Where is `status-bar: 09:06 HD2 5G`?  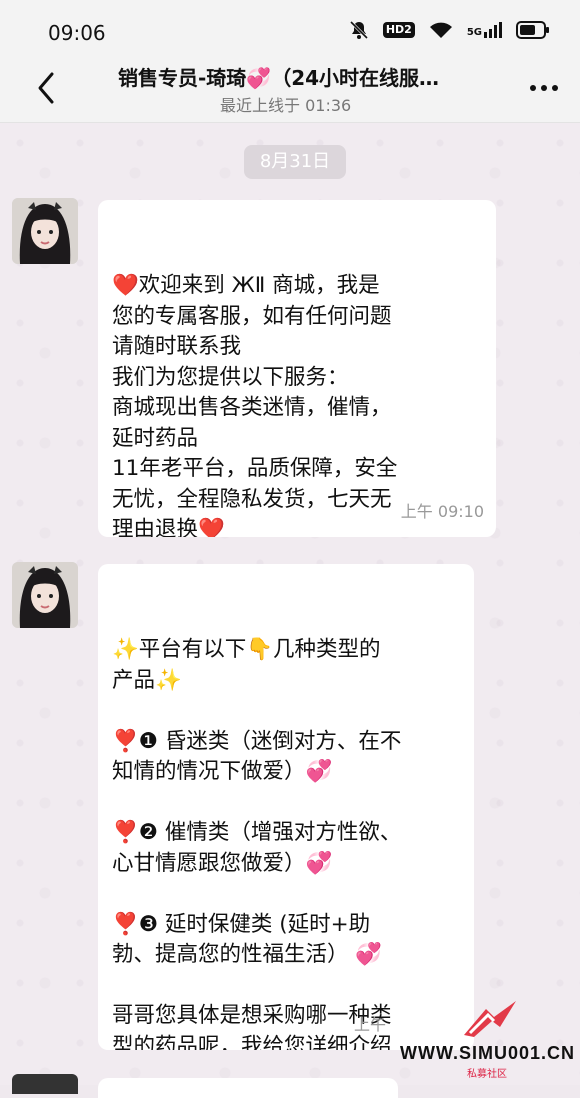 status-bar: 09:06 HD2 5G is located at coordinates (290, 29).